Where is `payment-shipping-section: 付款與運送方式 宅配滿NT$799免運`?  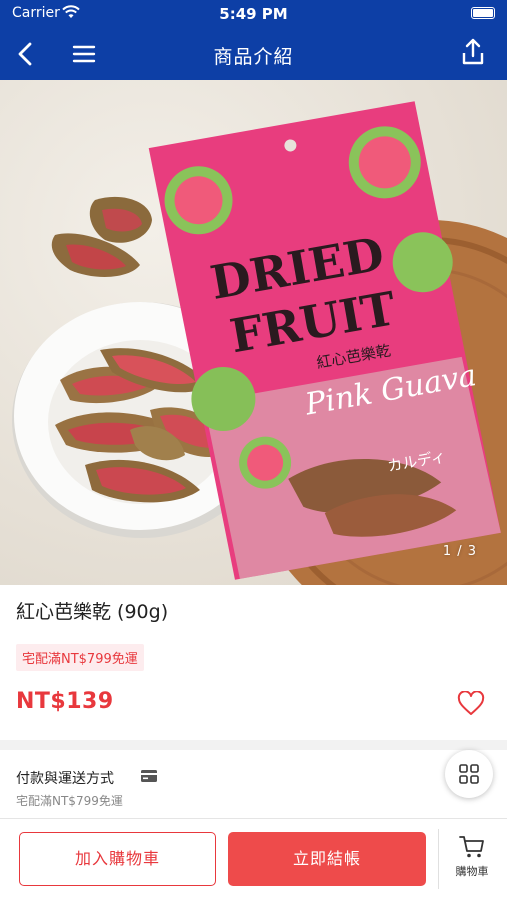
payment-shipping-section: 付款與運送方式 宅配滿NT$799免運 is located at coordinates (253, 784).